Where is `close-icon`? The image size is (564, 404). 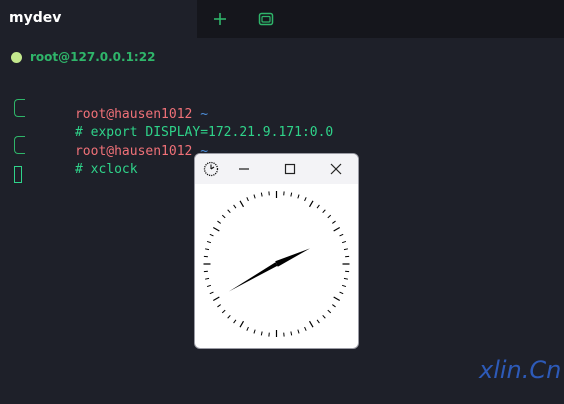 close-icon is located at coordinates (336, 169).